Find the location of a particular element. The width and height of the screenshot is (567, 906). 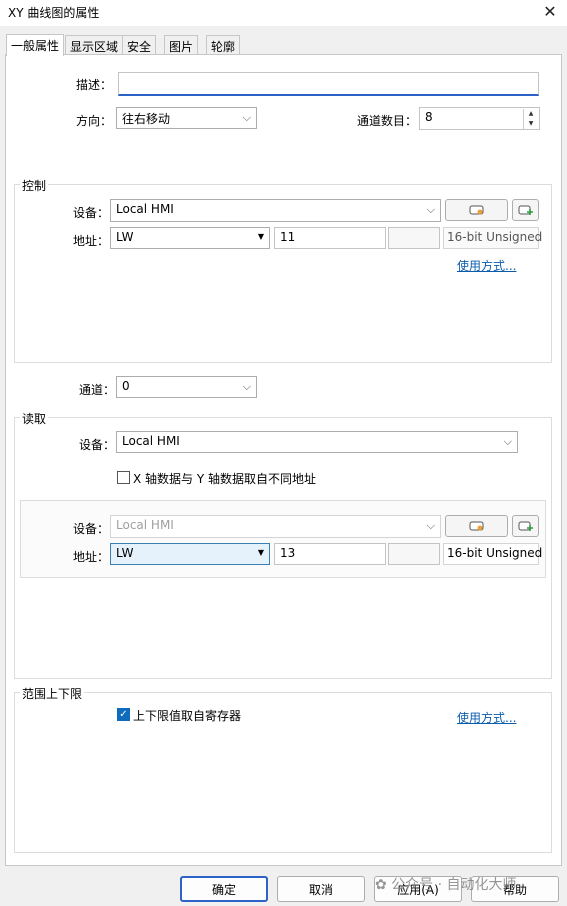

channel-select: 0 ⌵ is located at coordinates (186, 387).